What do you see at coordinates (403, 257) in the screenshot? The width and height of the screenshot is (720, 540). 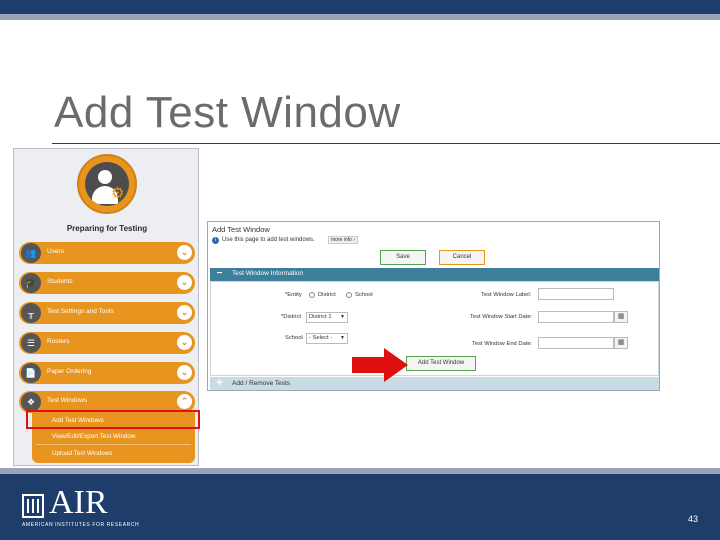 I see `save-button: Save` at bounding box center [403, 257].